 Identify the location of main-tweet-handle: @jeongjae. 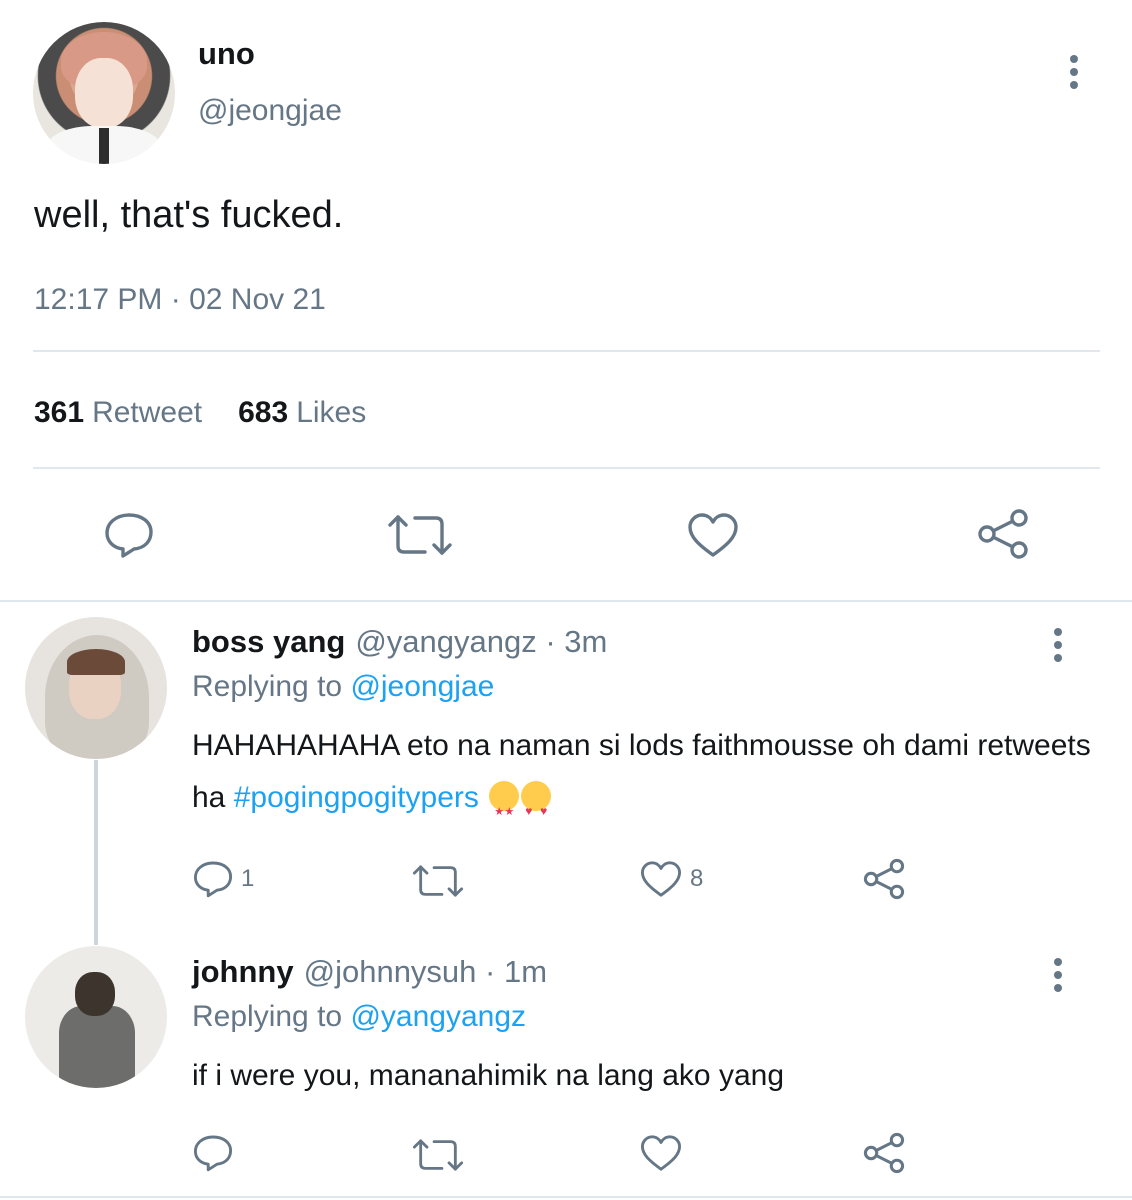
(270, 111).